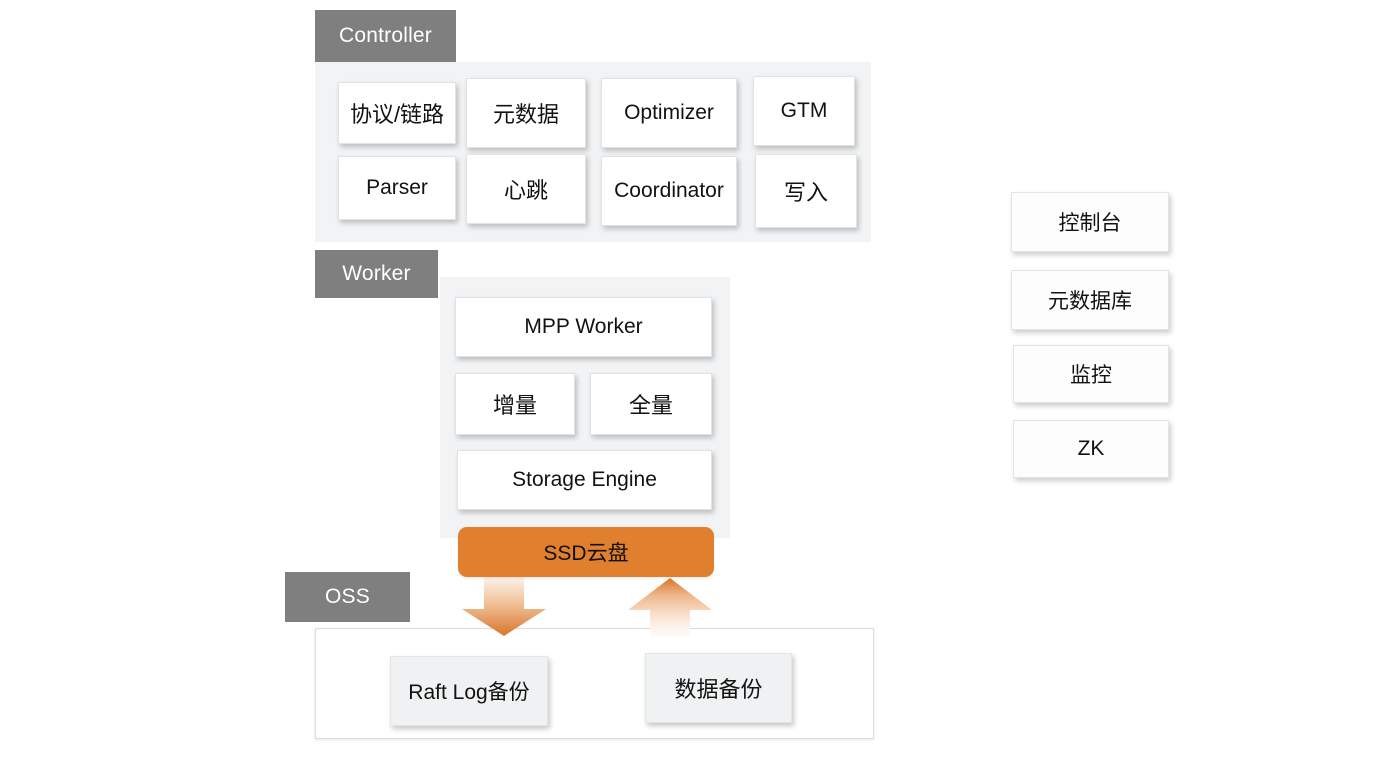 The image size is (1400, 764). I want to click on oss-header-label: OSS, so click(347, 596).